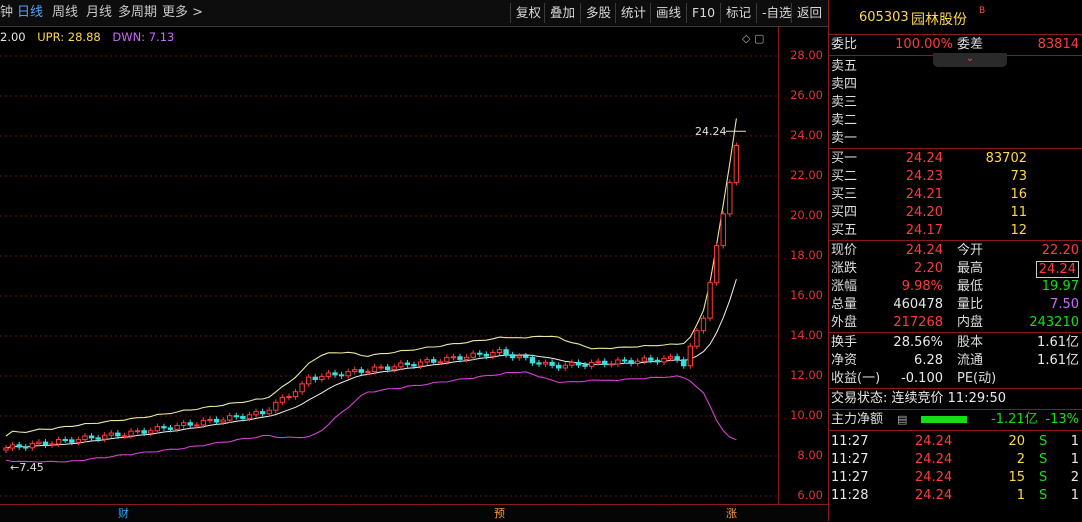 The height and width of the screenshot is (522, 1082). Describe the element at coordinates (711, 131) in the screenshot. I see `high-price-label: 24.24` at that location.